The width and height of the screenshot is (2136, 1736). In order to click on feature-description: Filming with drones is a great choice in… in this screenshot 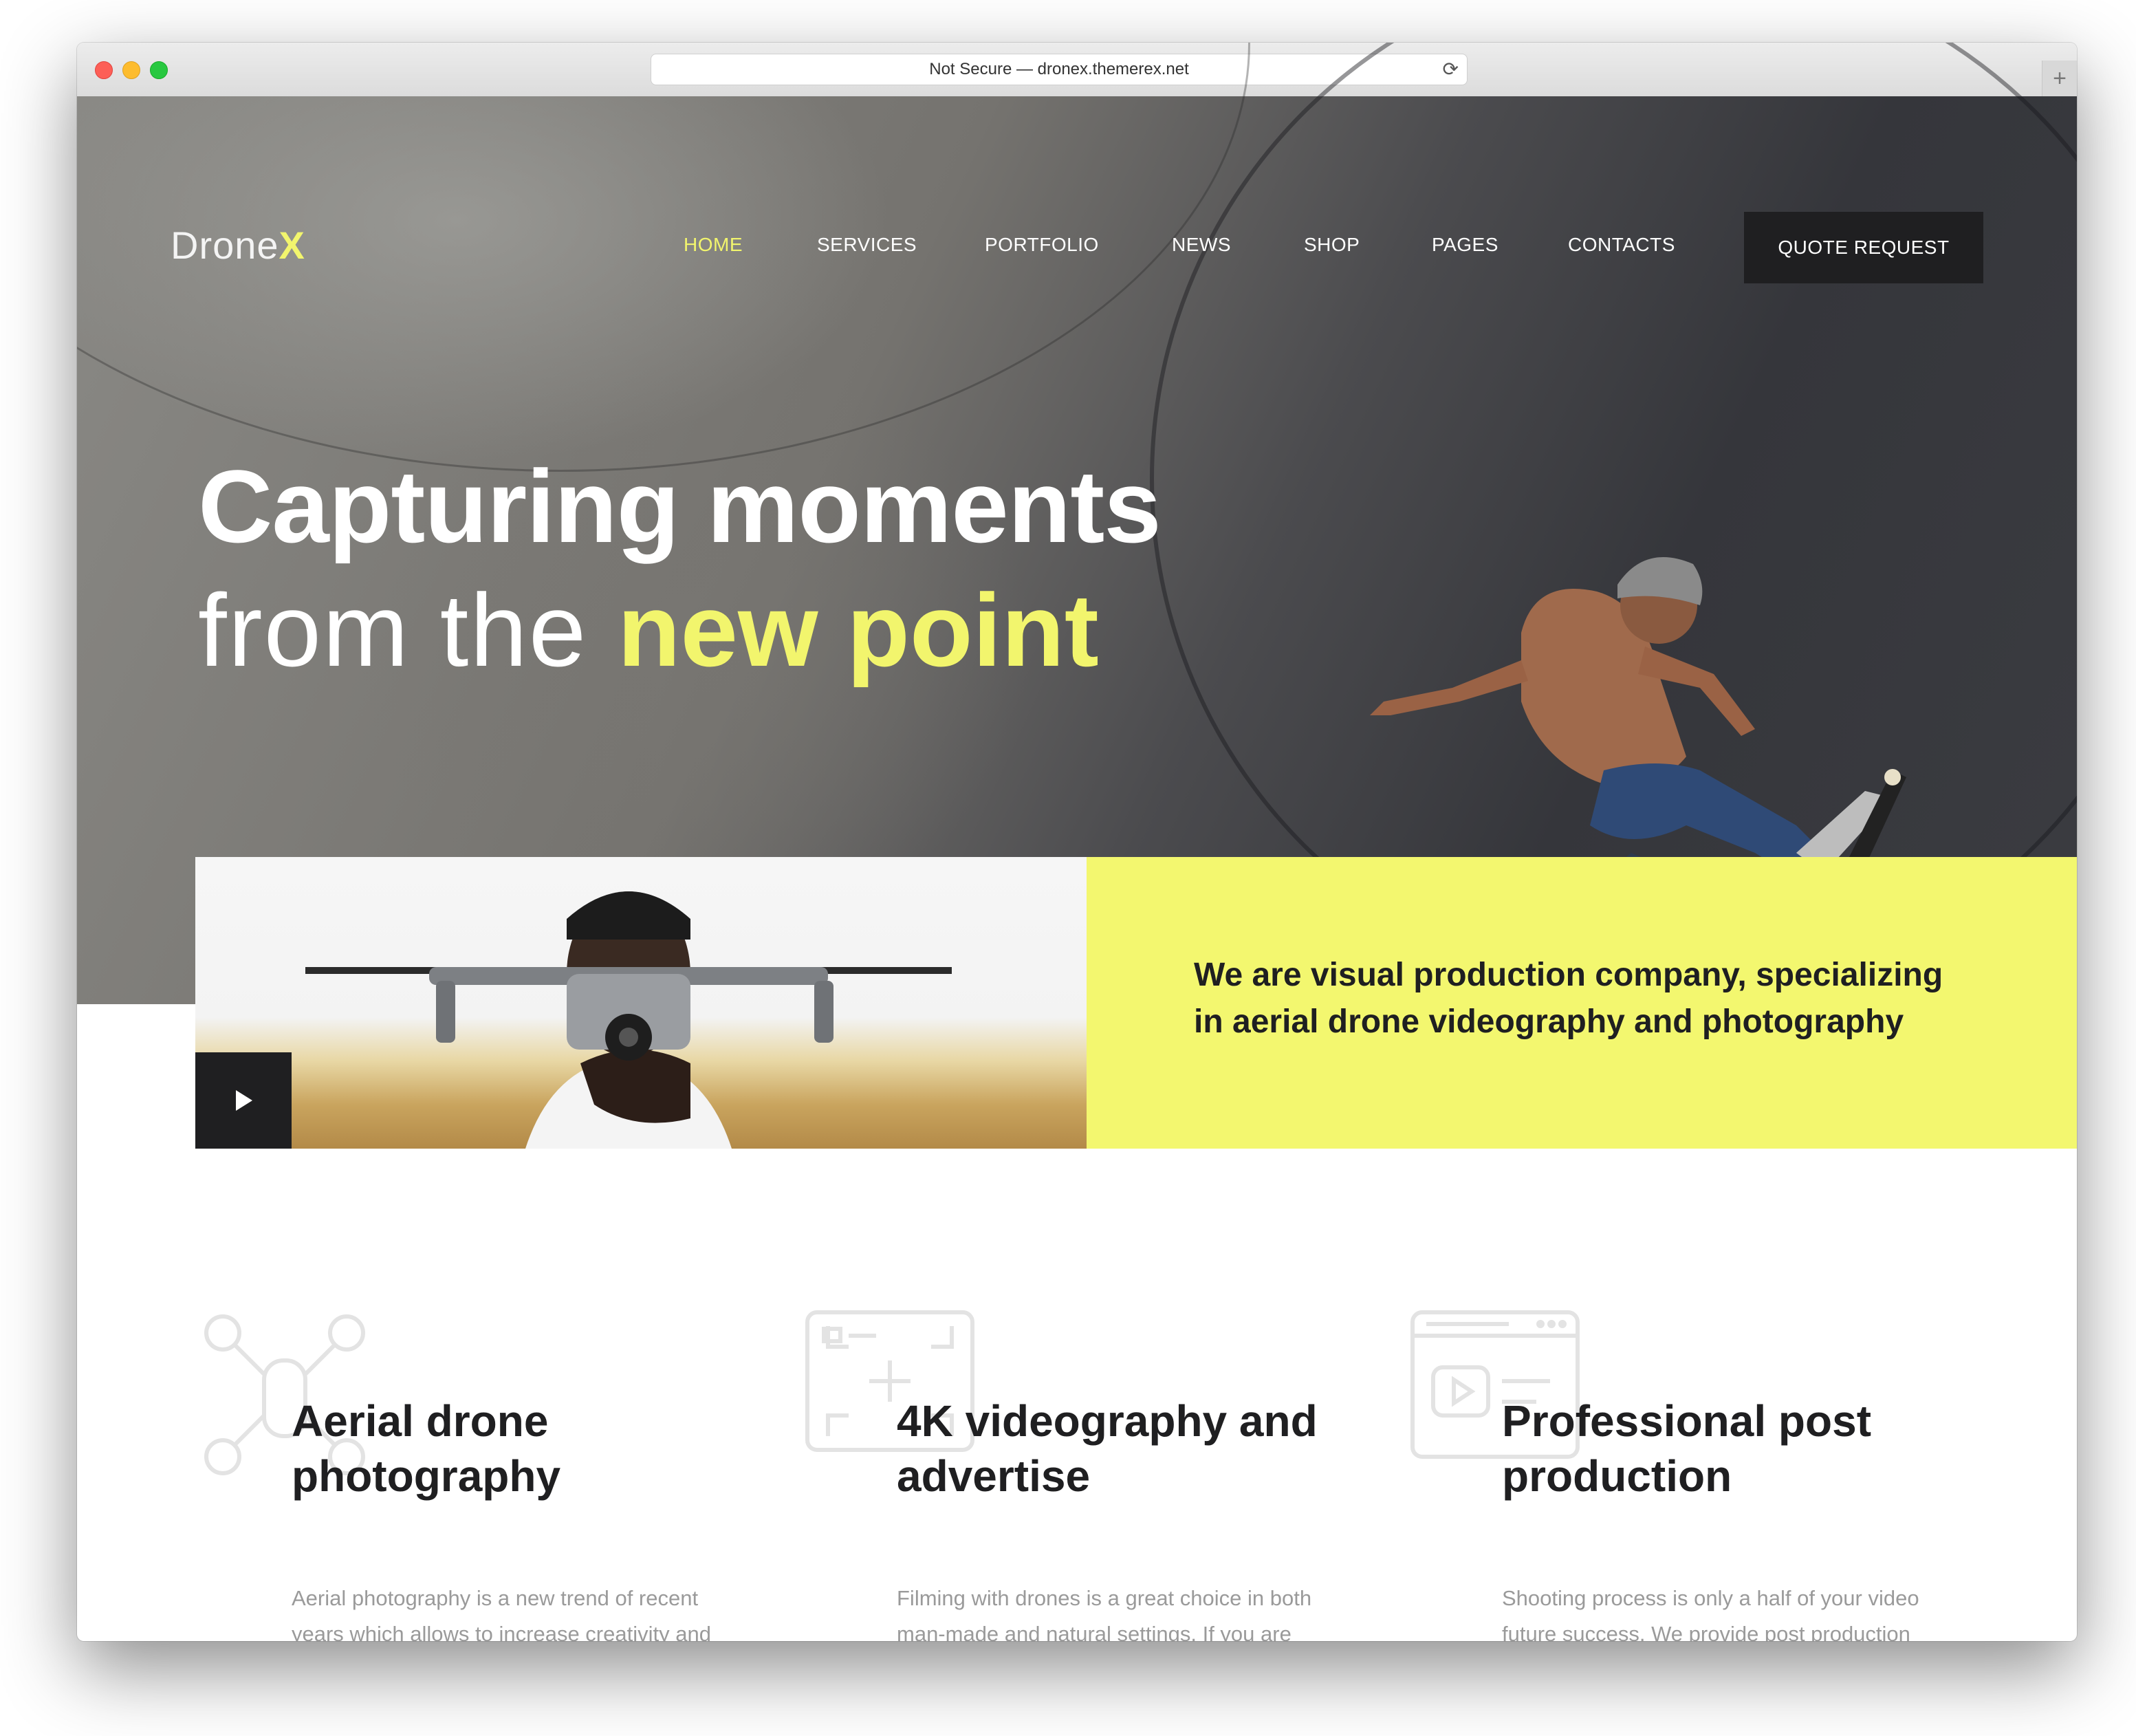, I will do `click(1104, 1613)`.